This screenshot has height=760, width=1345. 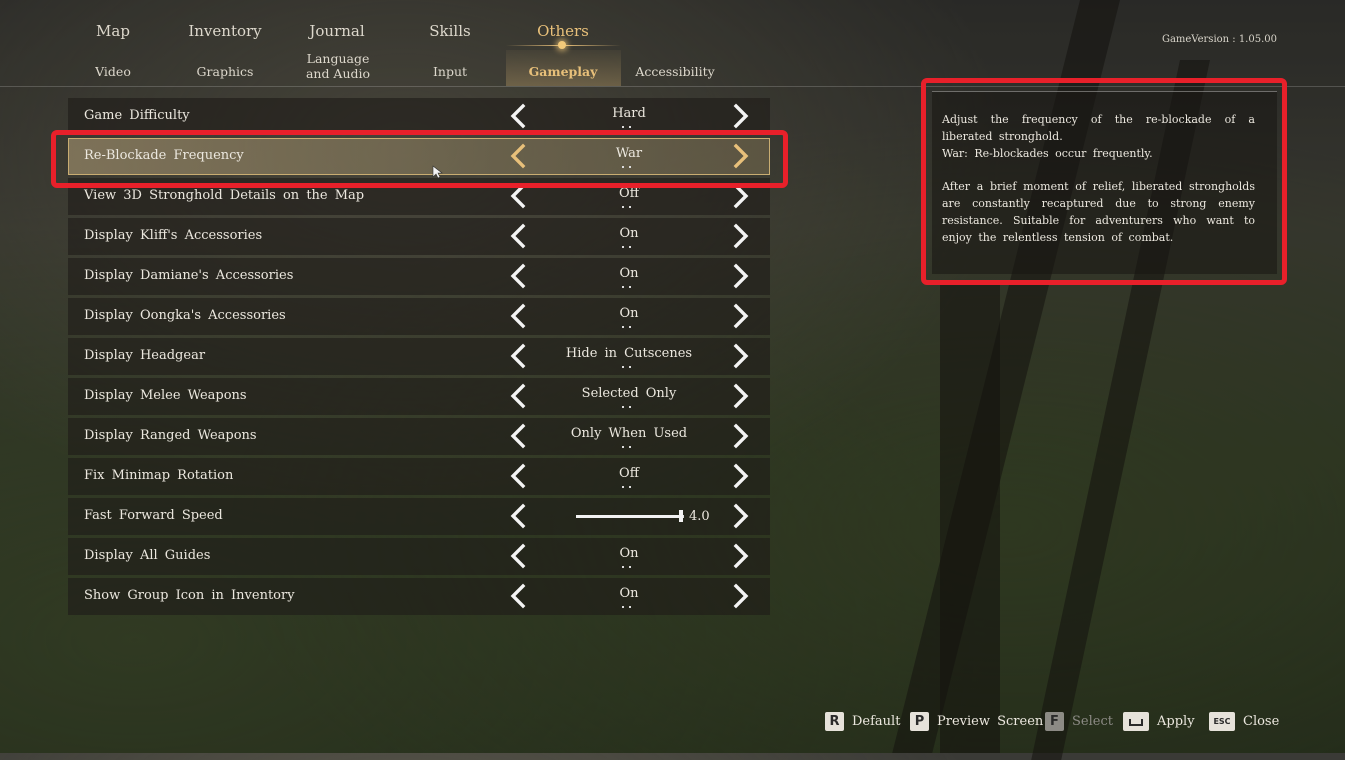 I want to click on preview-screen-label: Preview Screen, so click(x=990, y=721).